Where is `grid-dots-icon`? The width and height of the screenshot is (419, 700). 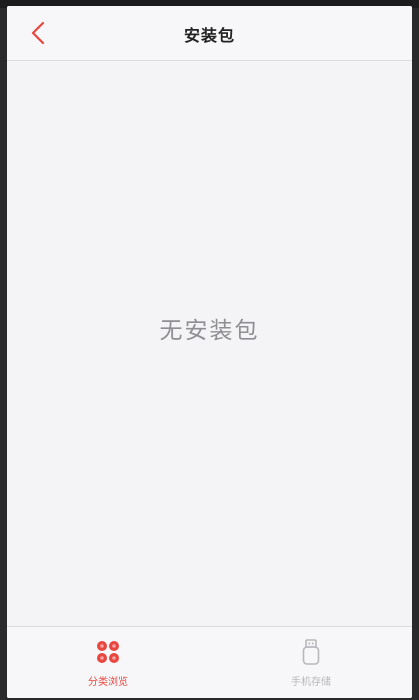 grid-dots-icon is located at coordinates (108, 652).